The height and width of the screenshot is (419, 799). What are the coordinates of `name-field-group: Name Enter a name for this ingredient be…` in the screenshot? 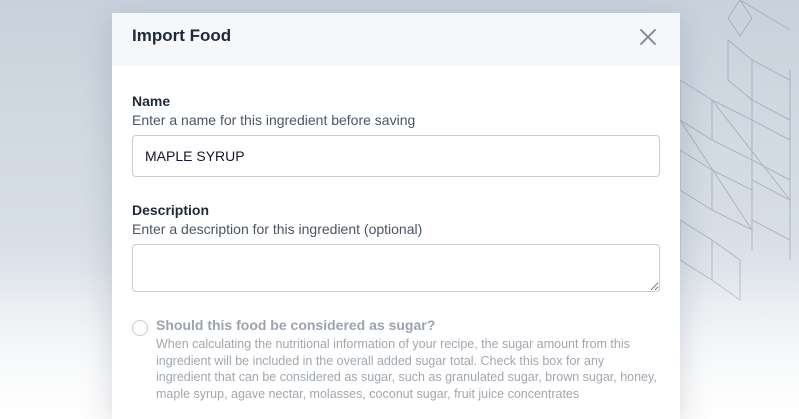 It's located at (396, 135).